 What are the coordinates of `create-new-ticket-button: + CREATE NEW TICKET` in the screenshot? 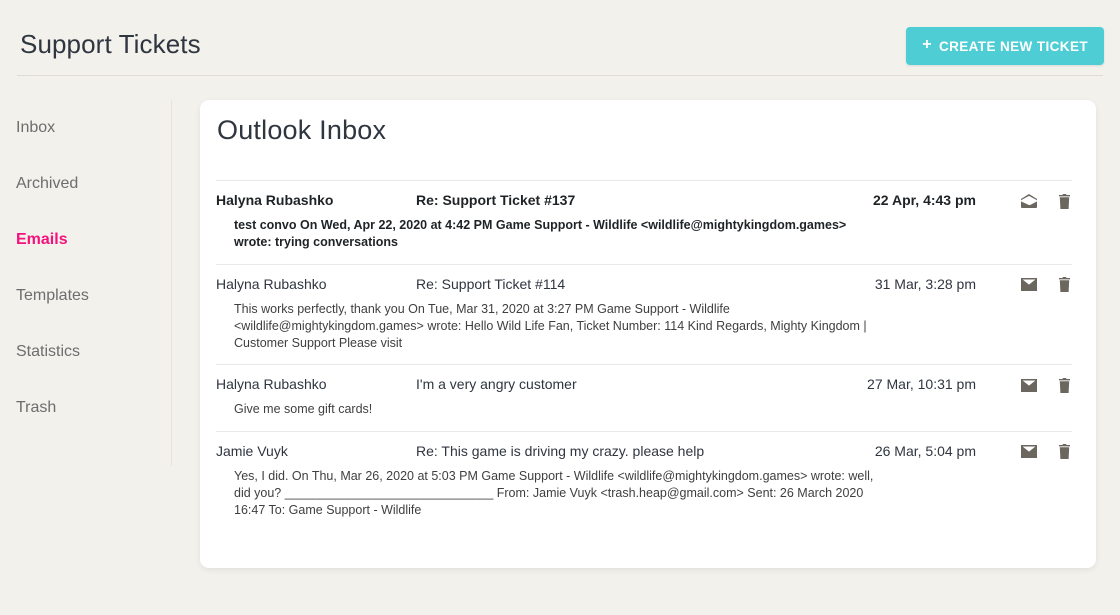 It's located at (1005, 46).